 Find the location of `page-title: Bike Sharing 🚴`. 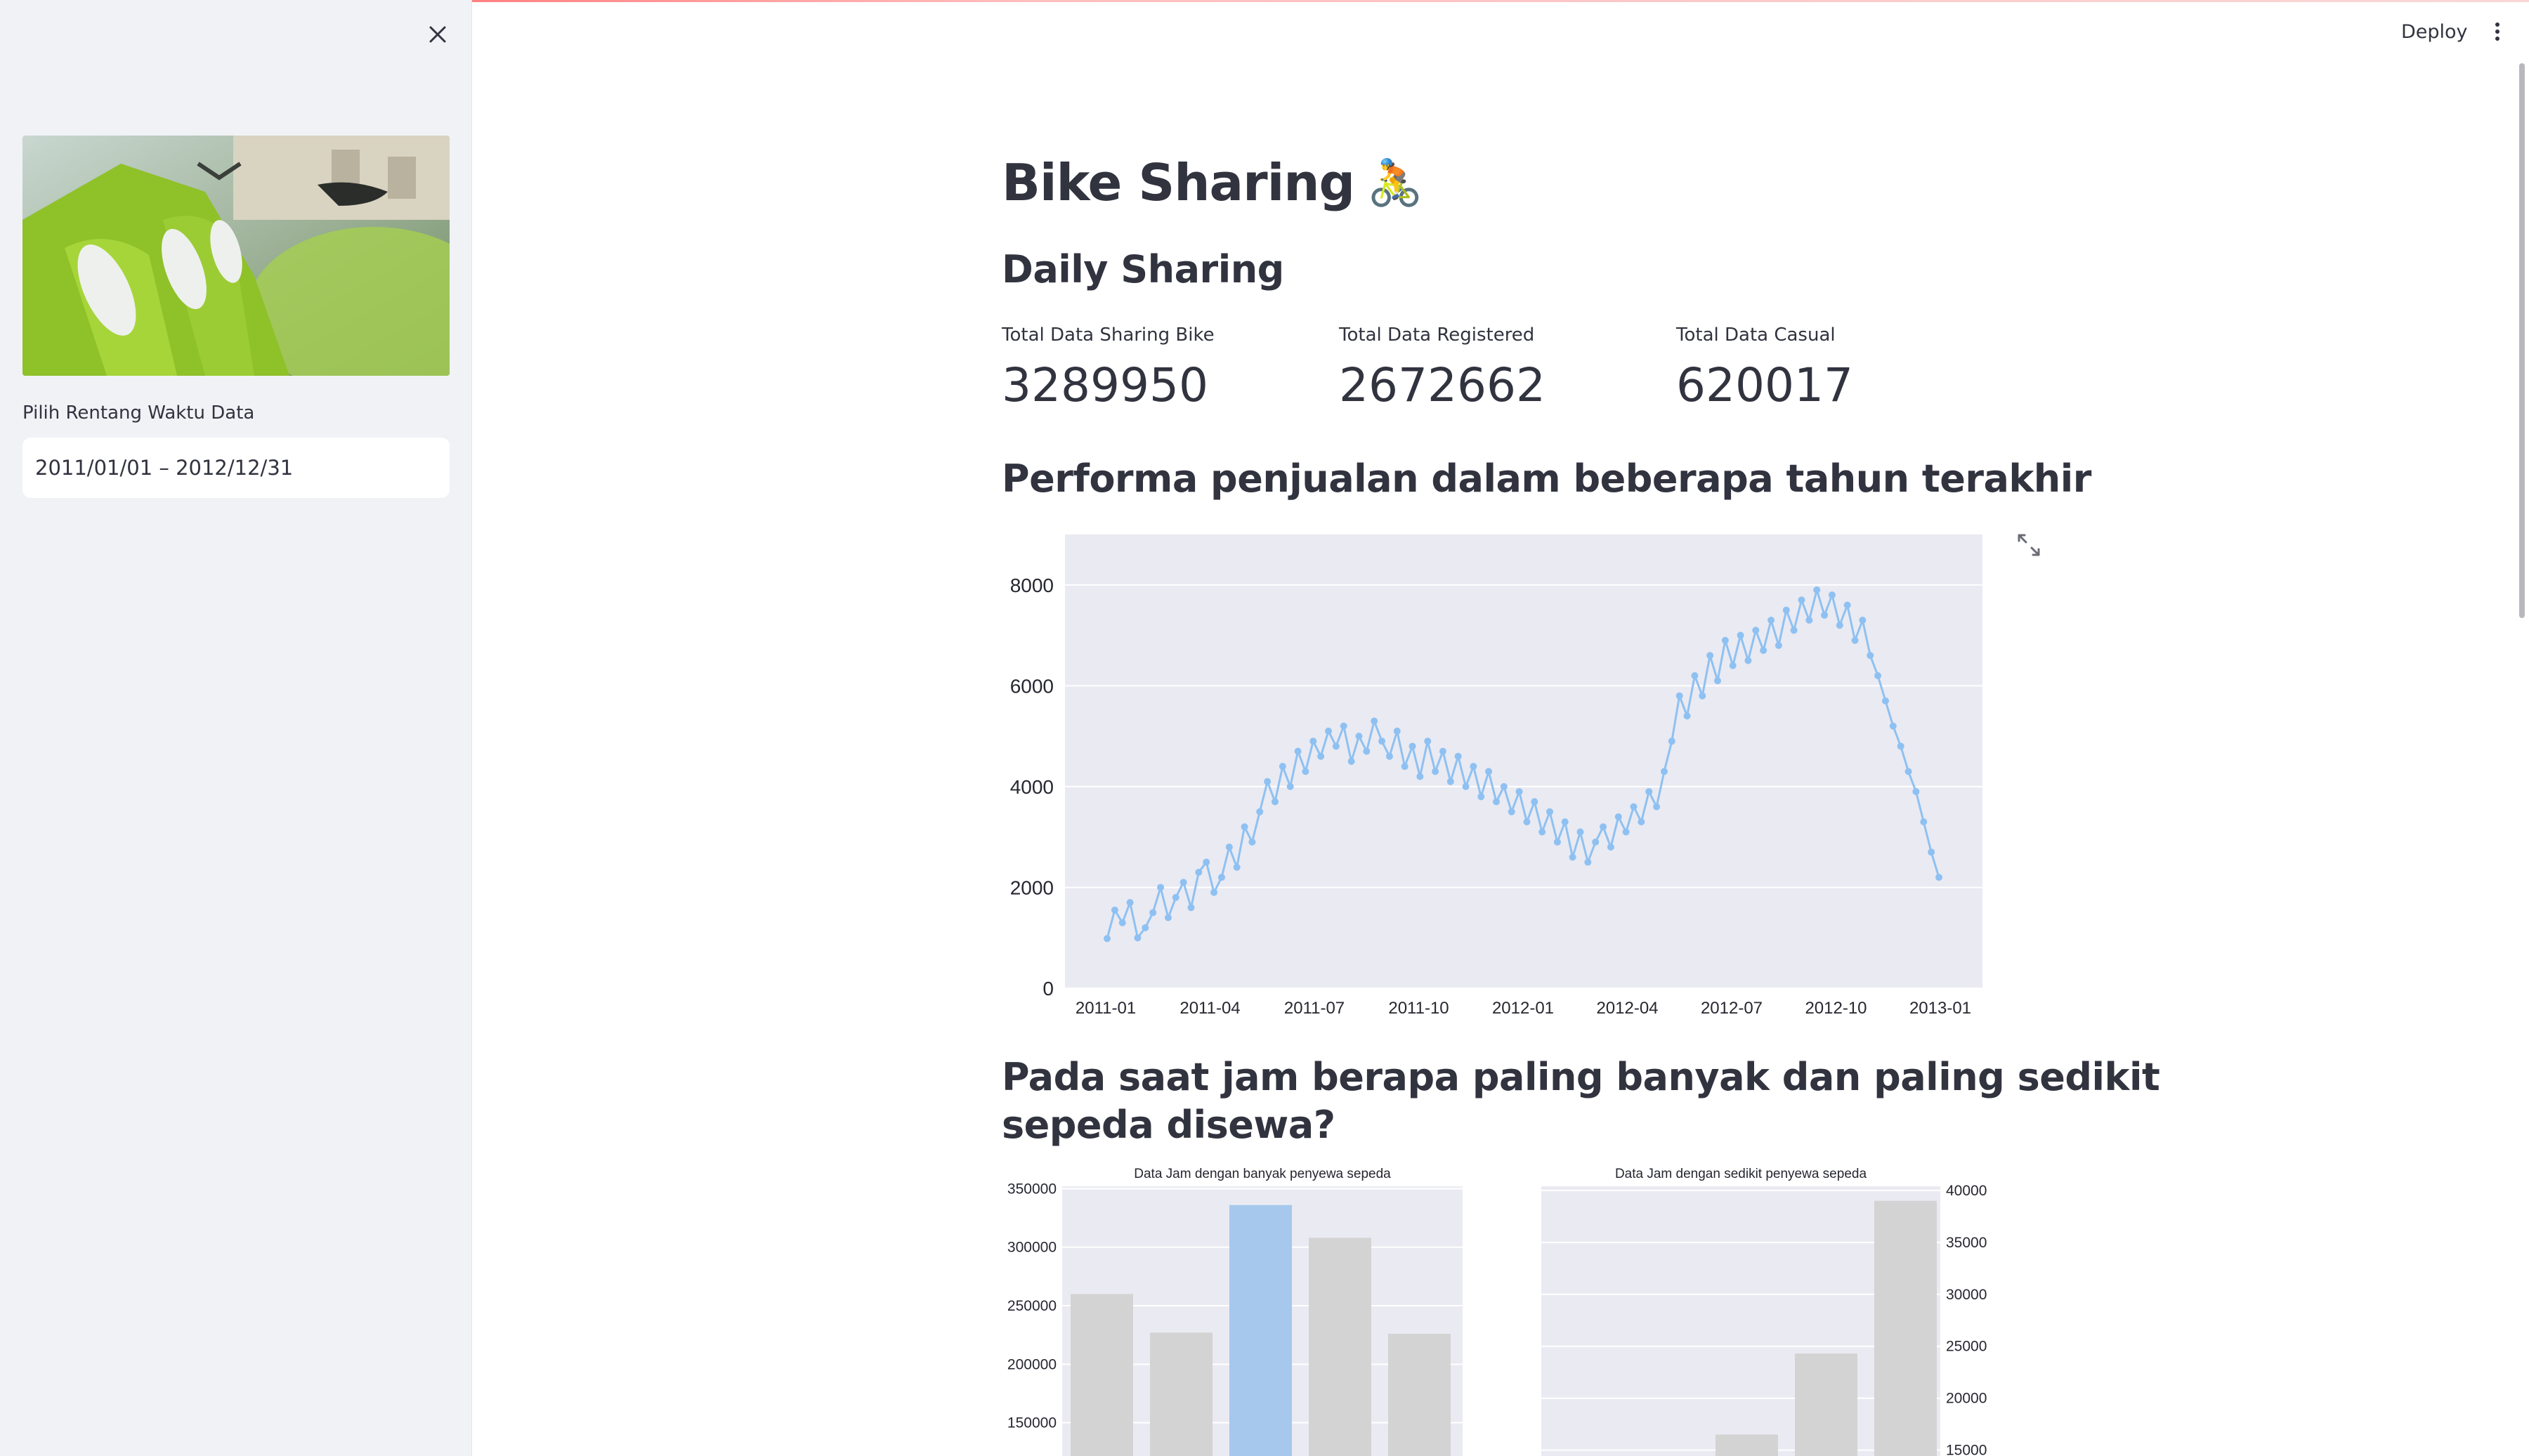

page-title: Bike Sharing 🚴 is located at coordinates (1212, 182).